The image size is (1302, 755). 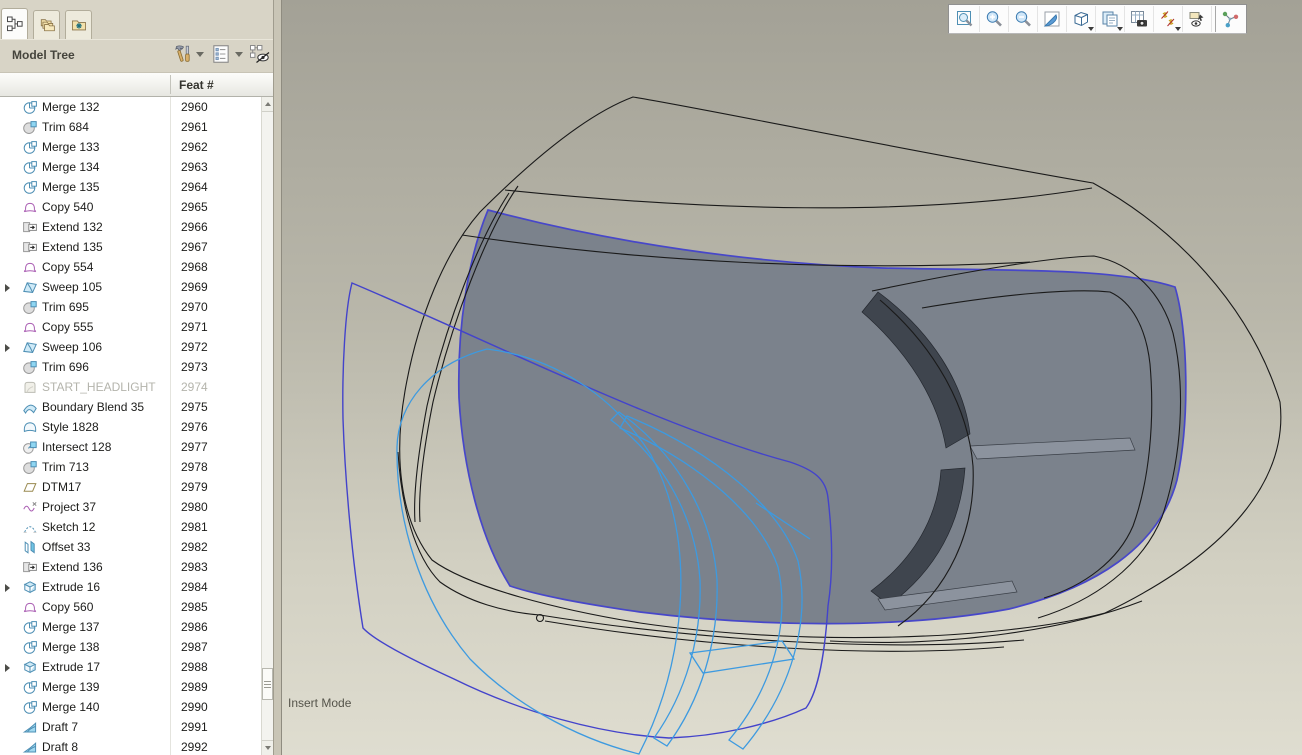 What do you see at coordinates (1229, 19) in the screenshot?
I see `spin-center-button` at bounding box center [1229, 19].